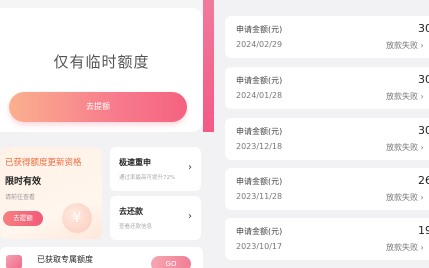 Image resolution: width=429 pixels, height=268 pixels. I want to click on coin-icon: ¥, so click(77, 218).